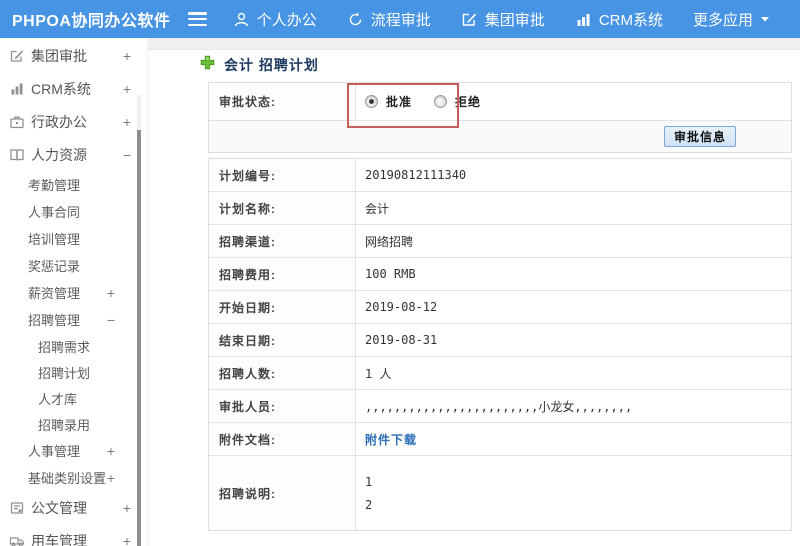  What do you see at coordinates (369, 481) in the screenshot?
I see `description-line: 1` at bounding box center [369, 481].